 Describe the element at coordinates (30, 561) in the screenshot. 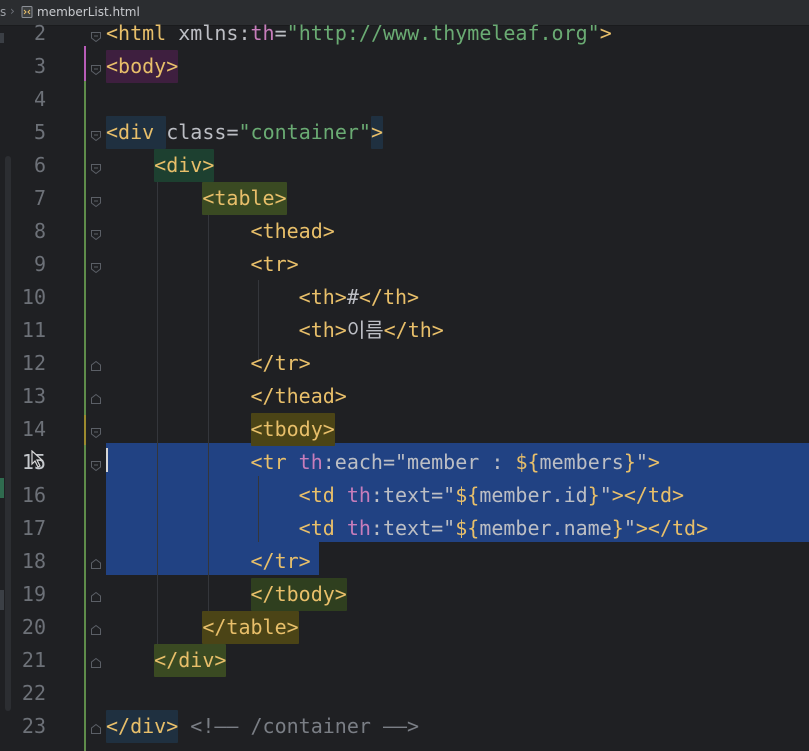

I see `line-number: 18` at that location.